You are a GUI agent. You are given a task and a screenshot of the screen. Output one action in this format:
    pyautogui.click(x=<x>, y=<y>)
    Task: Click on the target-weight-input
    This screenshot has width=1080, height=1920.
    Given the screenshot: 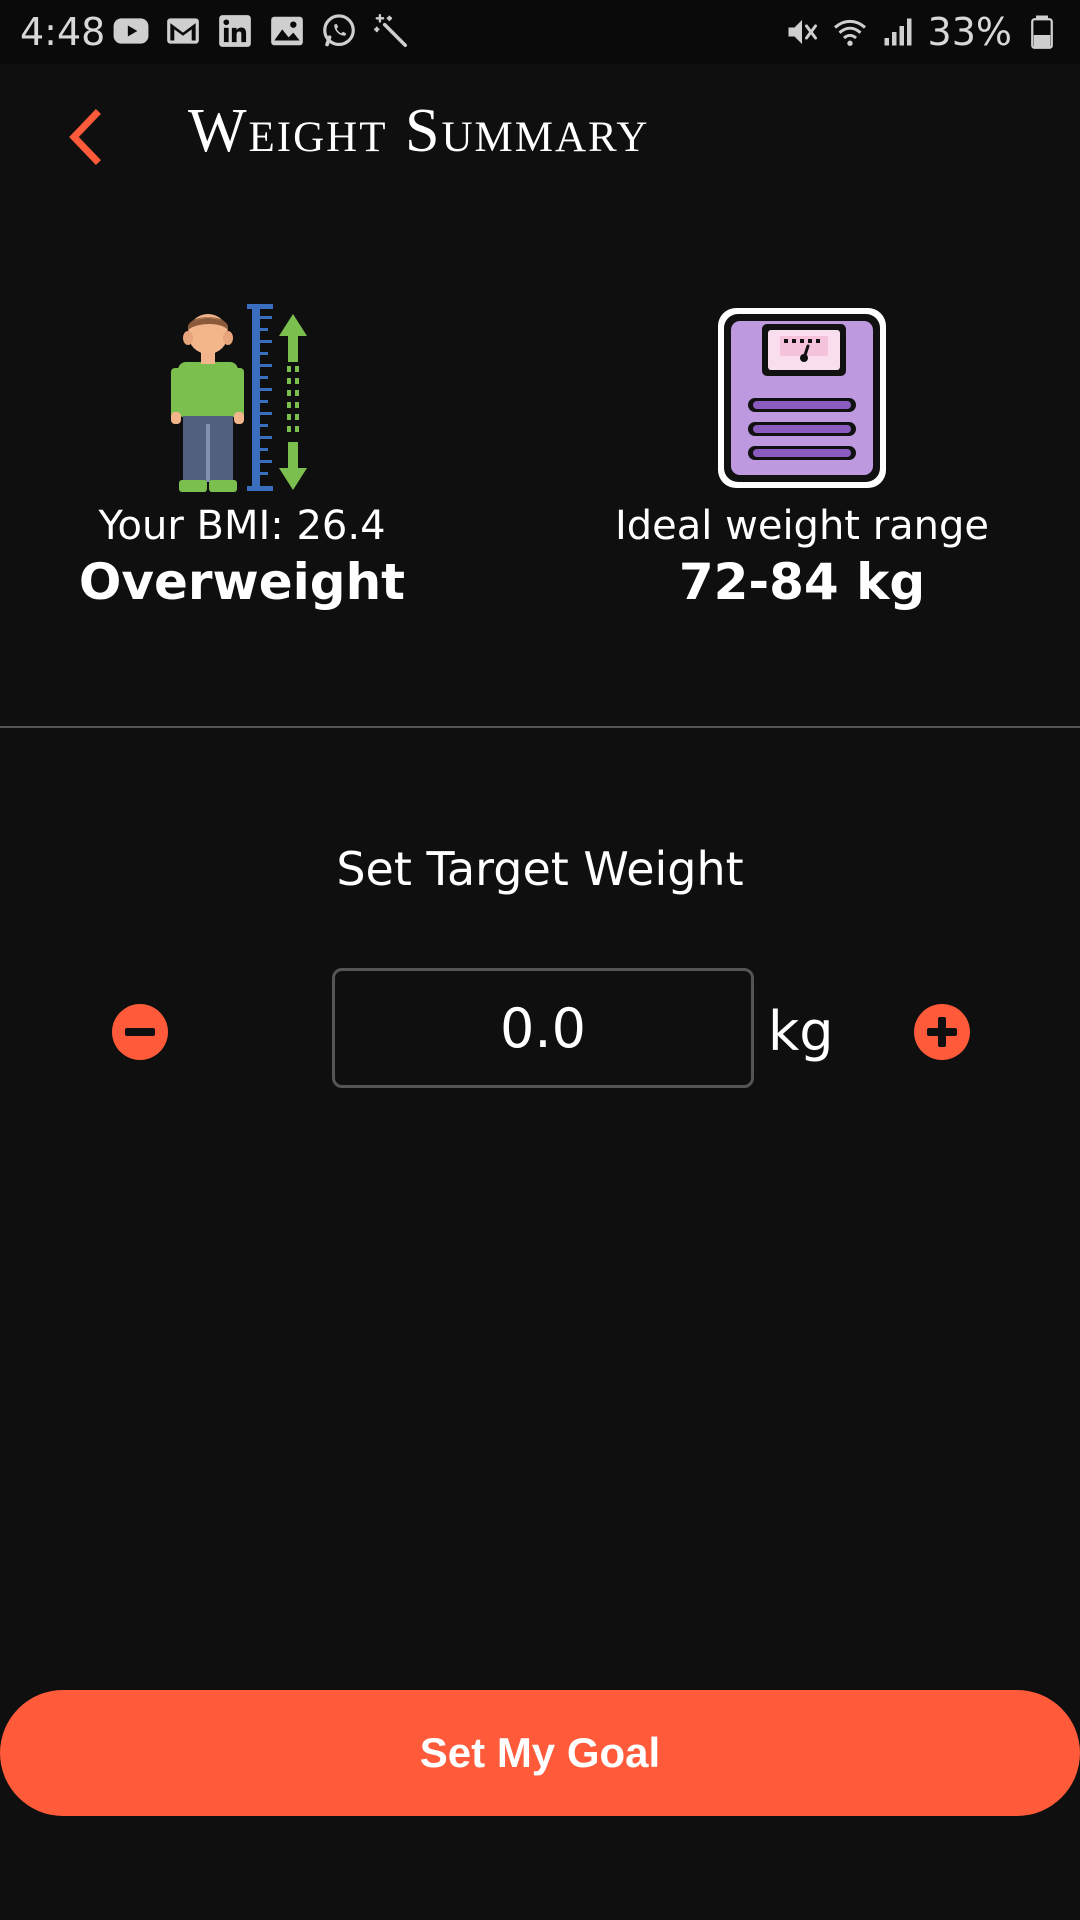 What is the action you would take?
    pyautogui.click(x=543, y=1028)
    